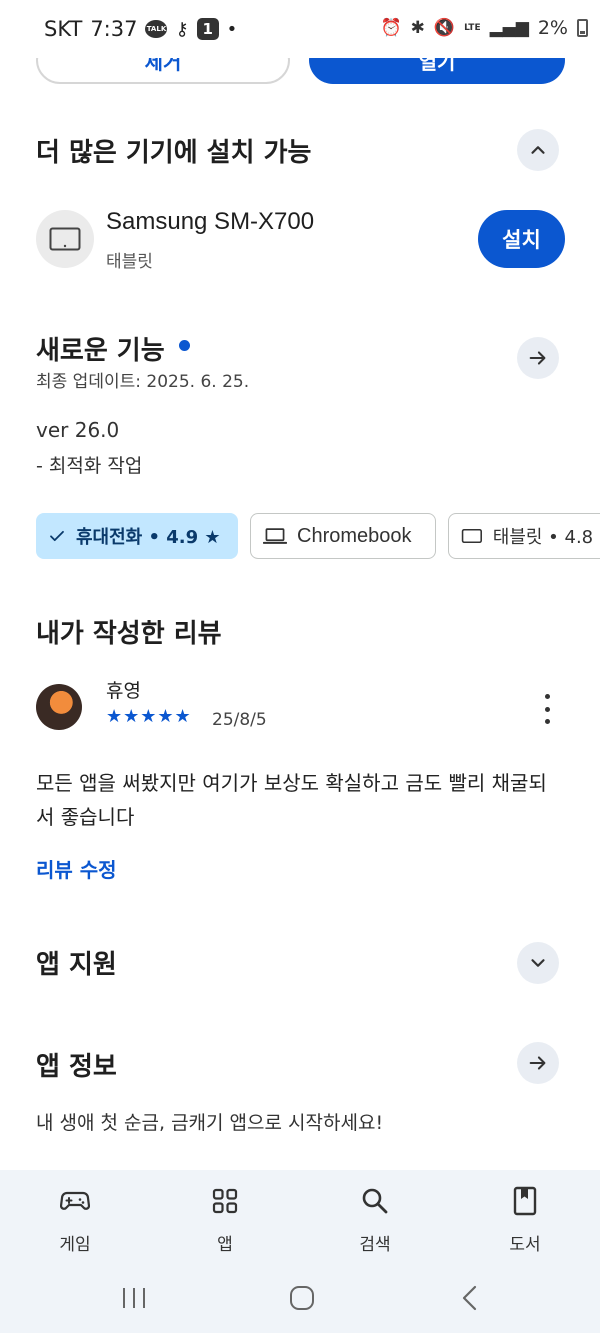  Describe the element at coordinates (375, 1245) in the screenshot. I see `nav-search-label: 검색` at that location.